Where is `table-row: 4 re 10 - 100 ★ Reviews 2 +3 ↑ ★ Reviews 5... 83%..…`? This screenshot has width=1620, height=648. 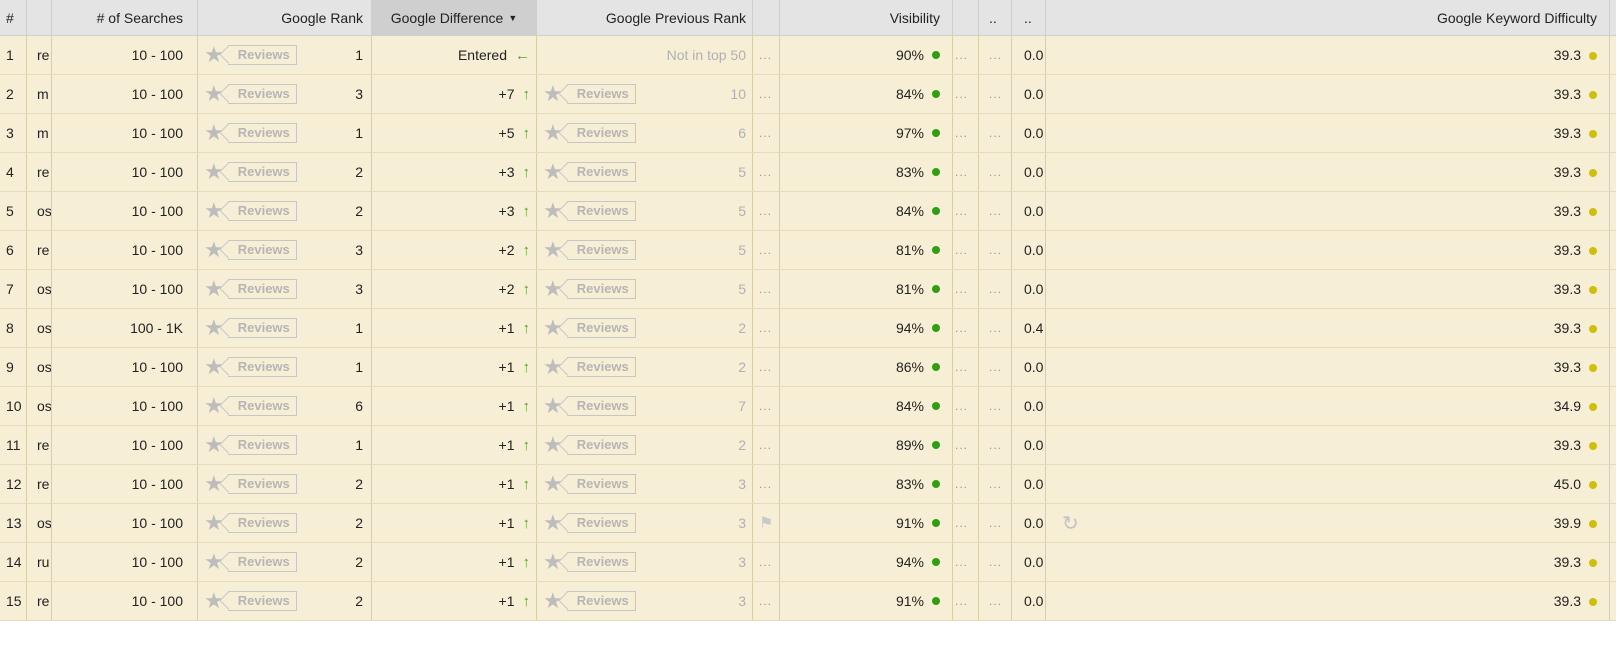 table-row: 4 re 10 - 100 ★ Reviews 2 +3 ↑ ★ Reviews 5... 83%..… is located at coordinates (808, 172).